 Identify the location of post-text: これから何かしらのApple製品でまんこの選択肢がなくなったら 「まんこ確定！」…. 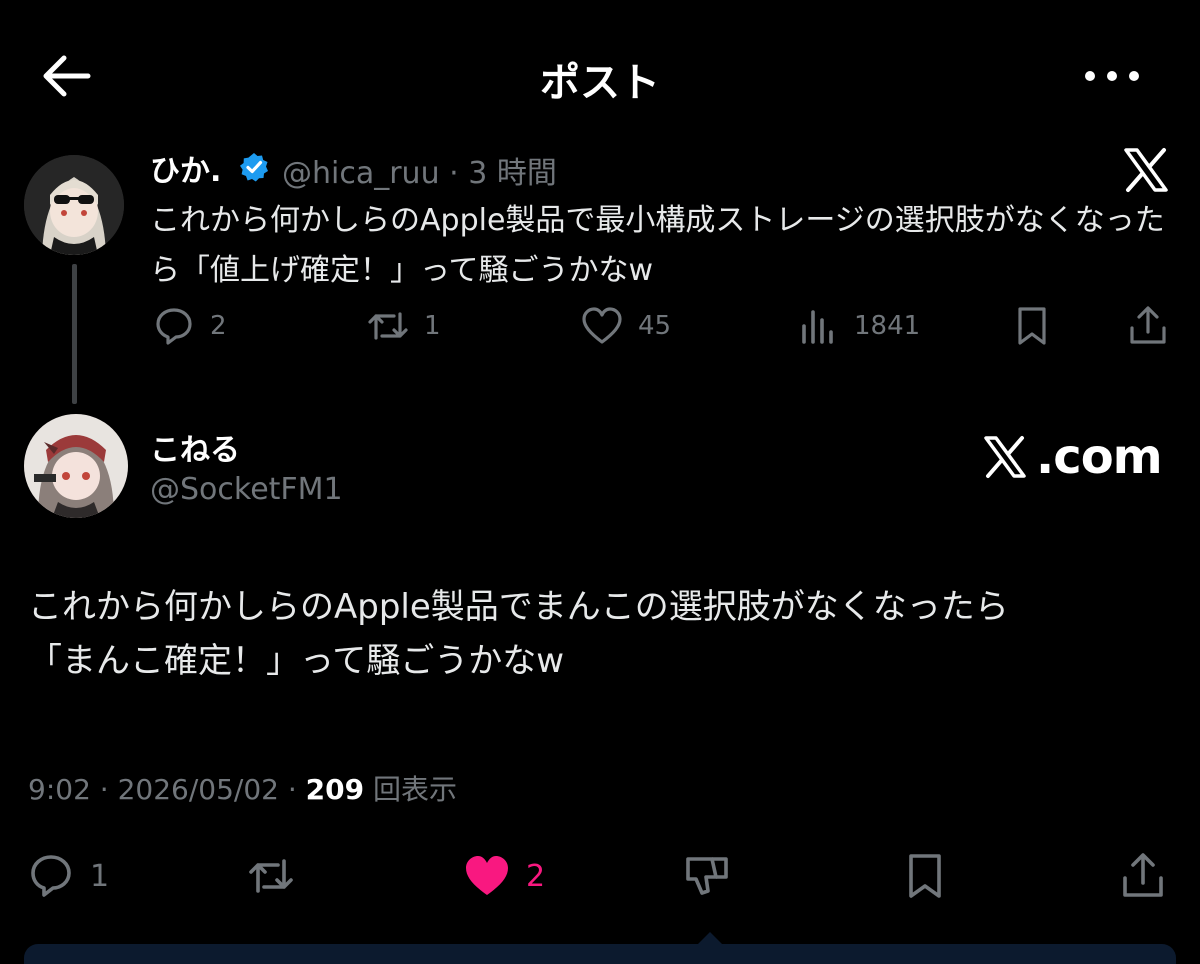
(603, 634).